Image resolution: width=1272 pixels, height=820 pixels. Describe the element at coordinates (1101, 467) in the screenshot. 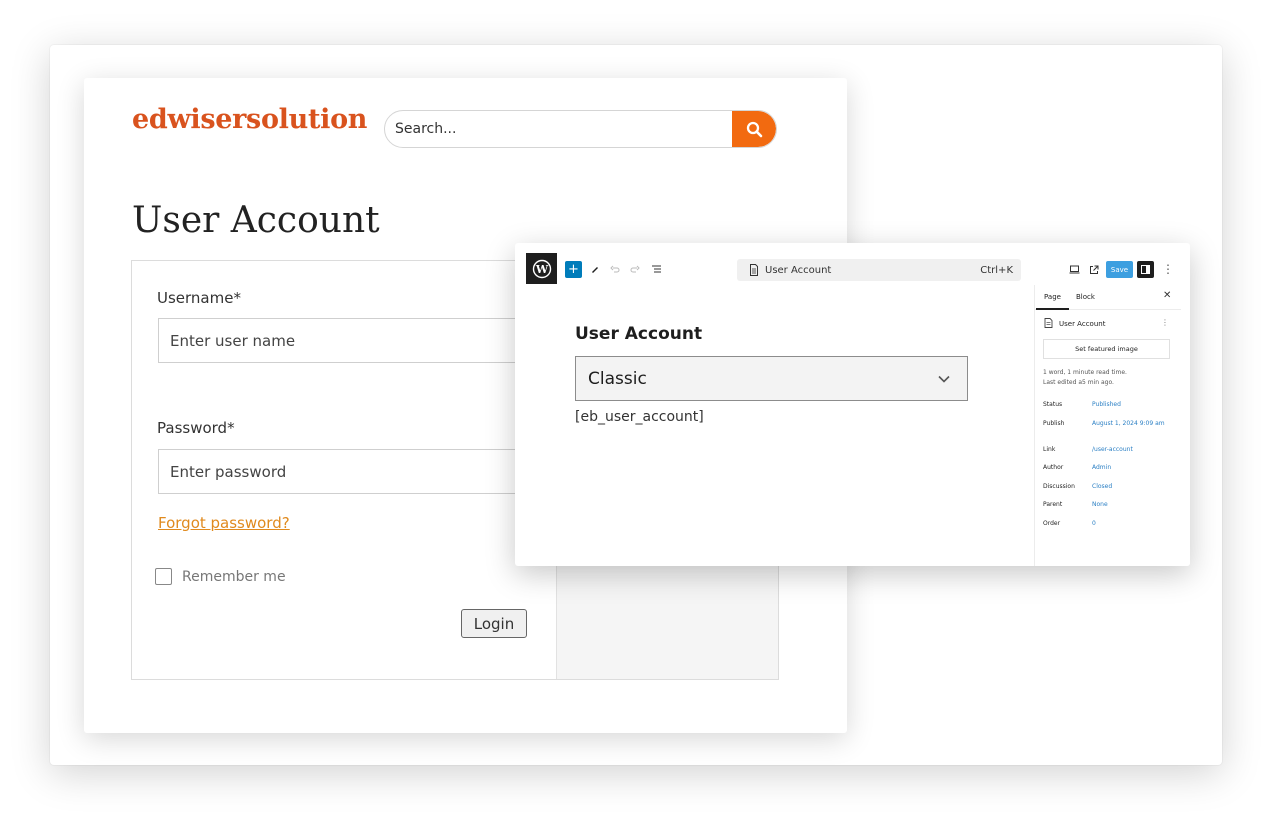

I see `author-value: Admin` at that location.